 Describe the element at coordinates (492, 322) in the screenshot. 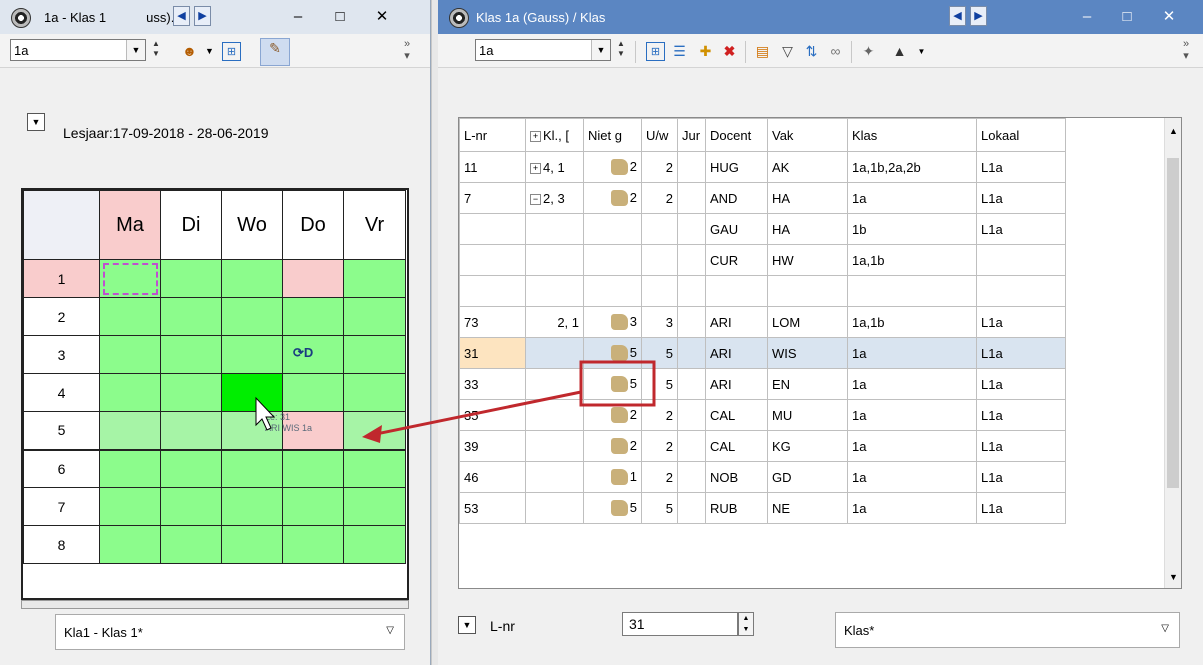

I see `cell-lnr: 73` at that location.